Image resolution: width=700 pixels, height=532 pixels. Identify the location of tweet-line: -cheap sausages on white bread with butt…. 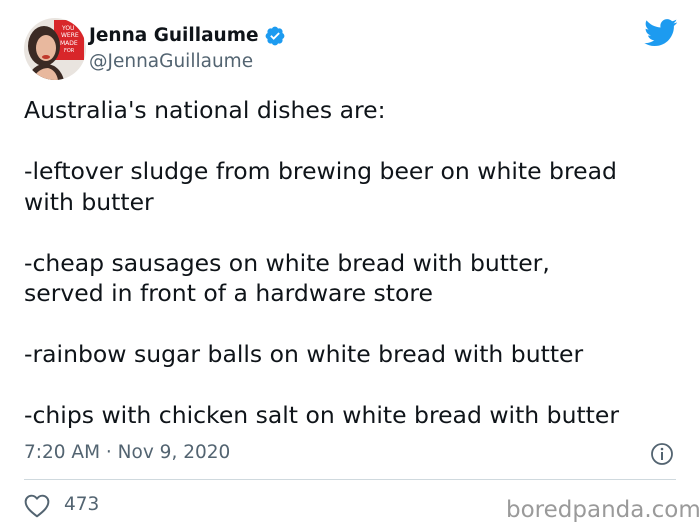
(287, 262).